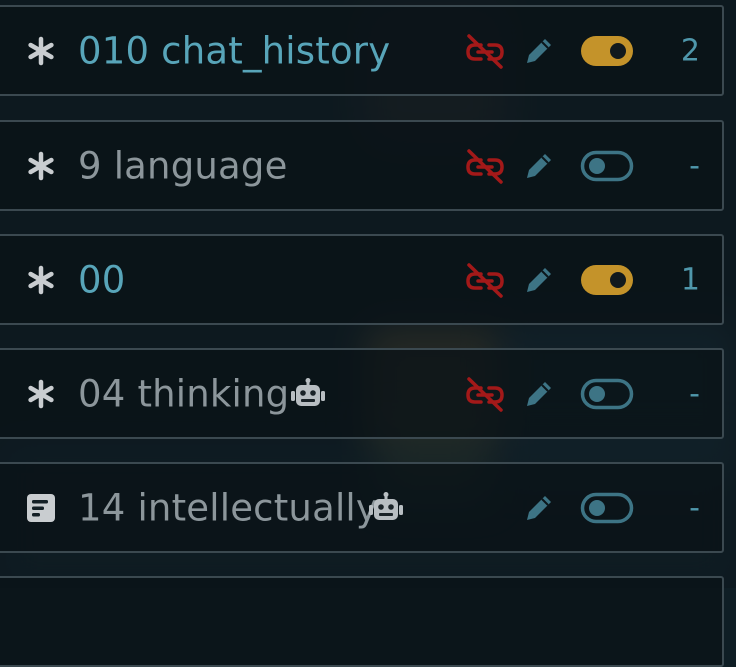  What do you see at coordinates (41, 507) in the screenshot?
I see `note-icon` at bounding box center [41, 507].